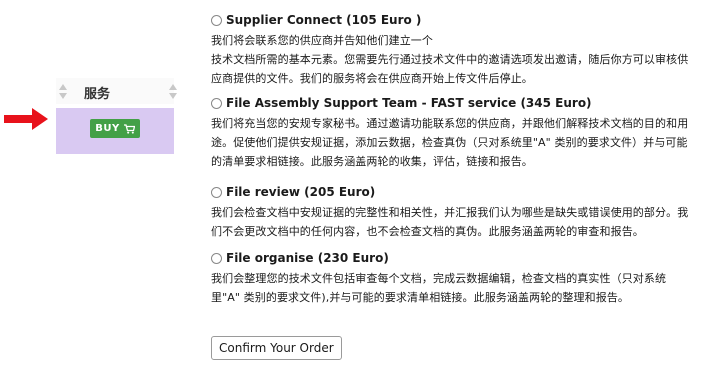  What do you see at coordinates (276, 348) in the screenshot?
I see `confirm-order-button: Confirm Your Order` at bounding box center [276, 348].